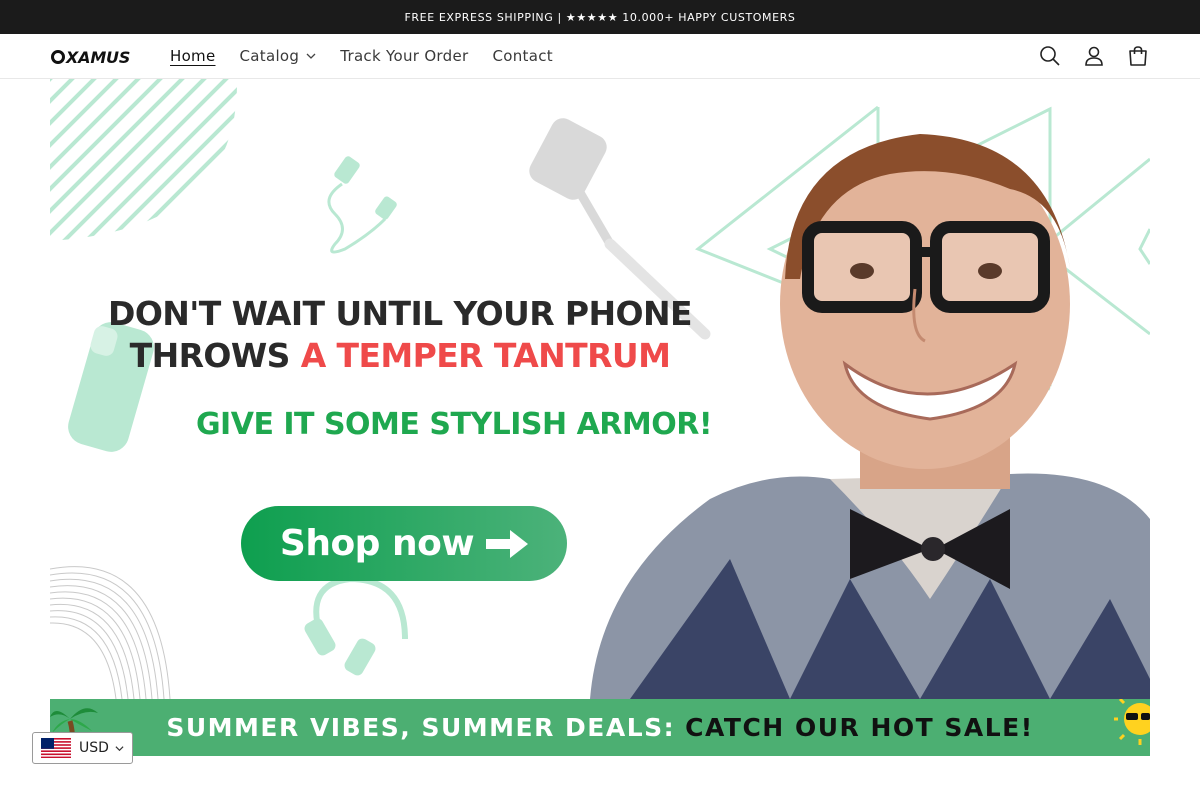 This screenshot has height=800, width=1200. Describe the element at coordinates (859, 727) in the screenshot. I see `banner-text-part2: CATCH OUR HOT SALE!` at that location.